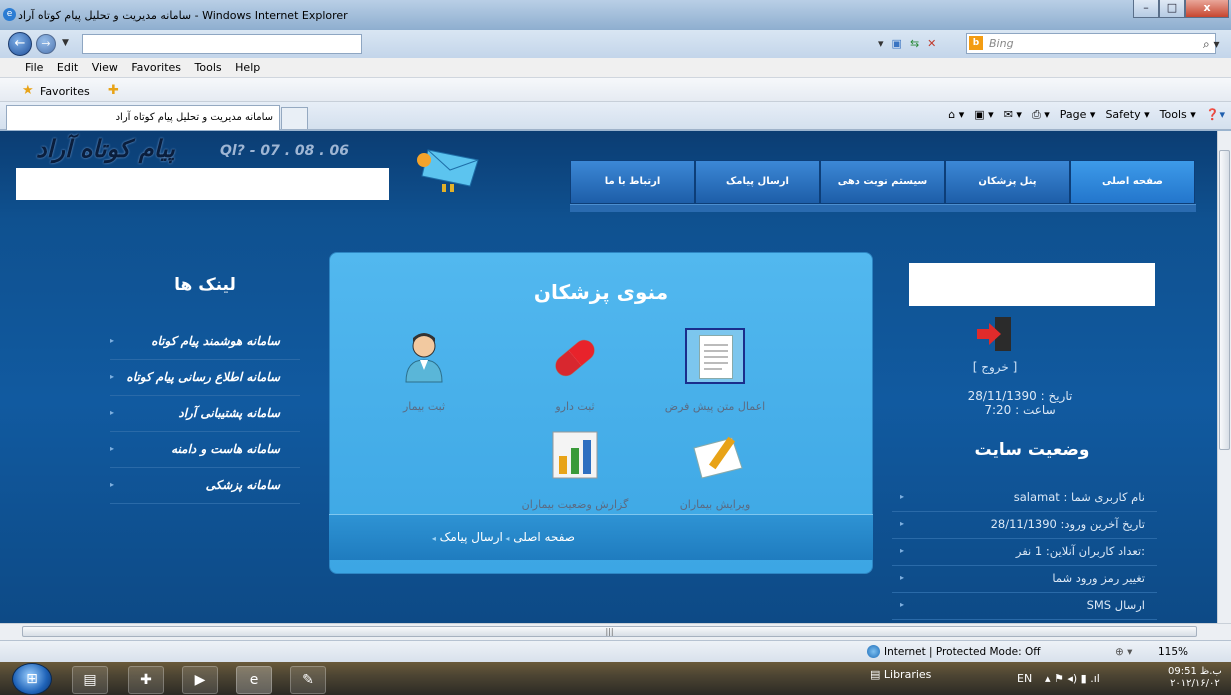 The image size is (1231, 695). I want to click on nav-doctor-panel: پنل پزشکان, so click(1007, 182).